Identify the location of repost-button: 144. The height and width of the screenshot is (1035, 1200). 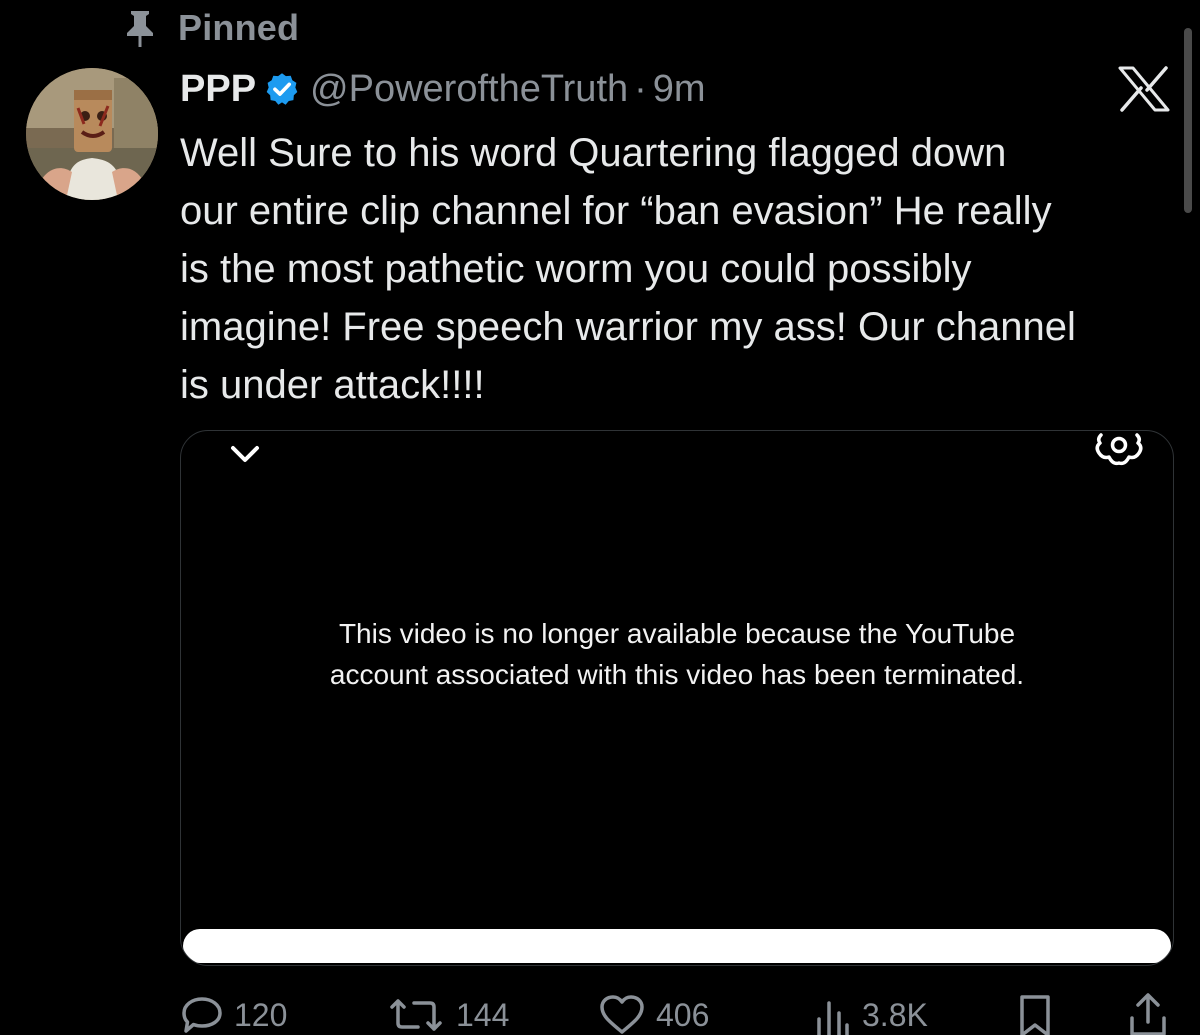
(447, 1012).